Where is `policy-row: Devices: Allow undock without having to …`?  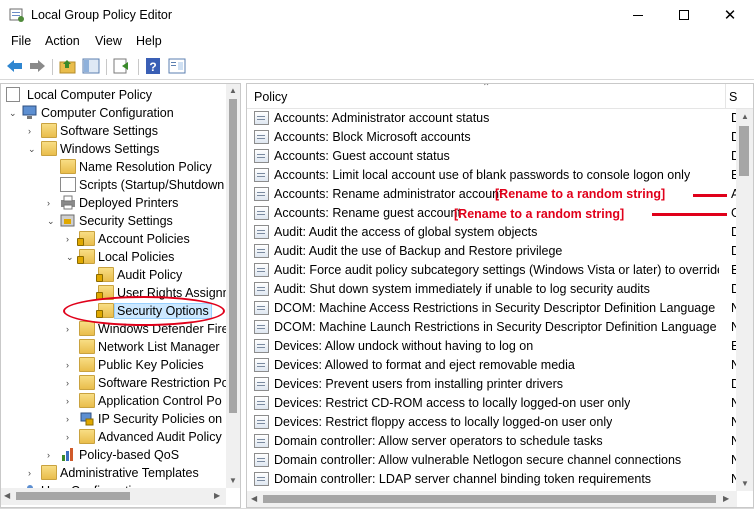 policy-row: Devices: Allow undock without having to … is located at coordinates (500, 346).